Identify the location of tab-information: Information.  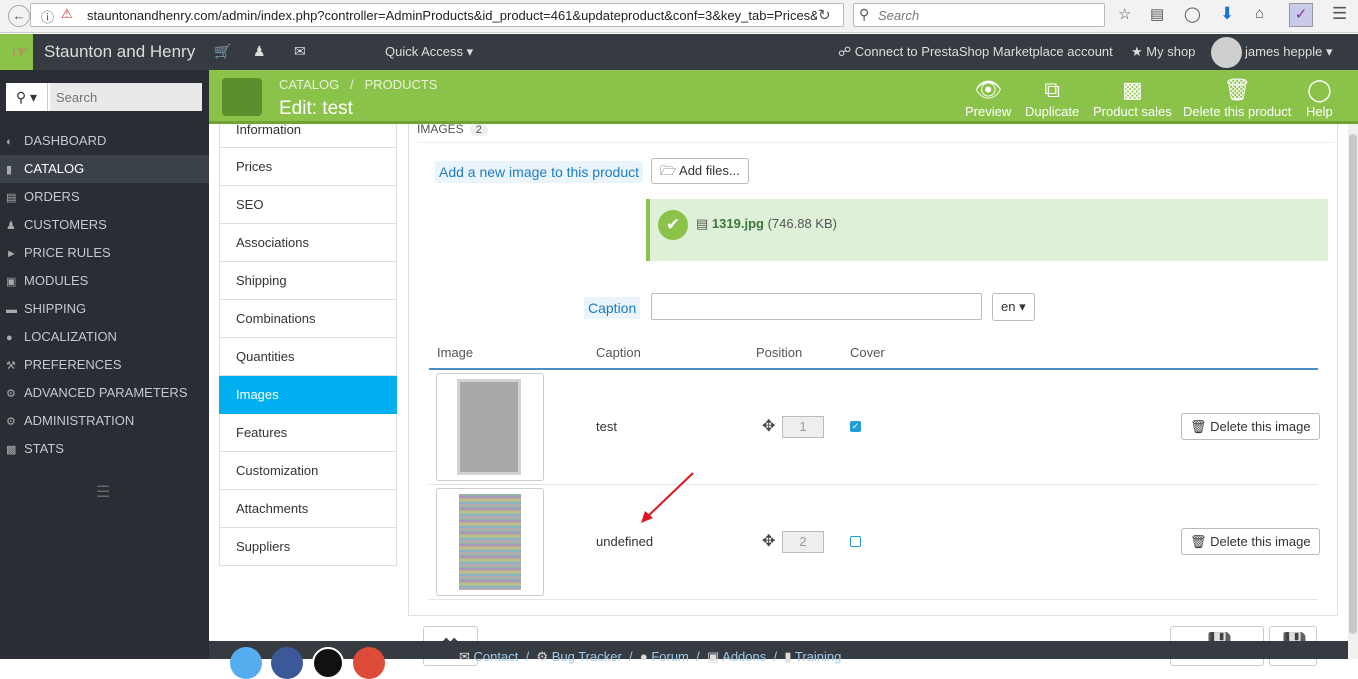
(308, 135).